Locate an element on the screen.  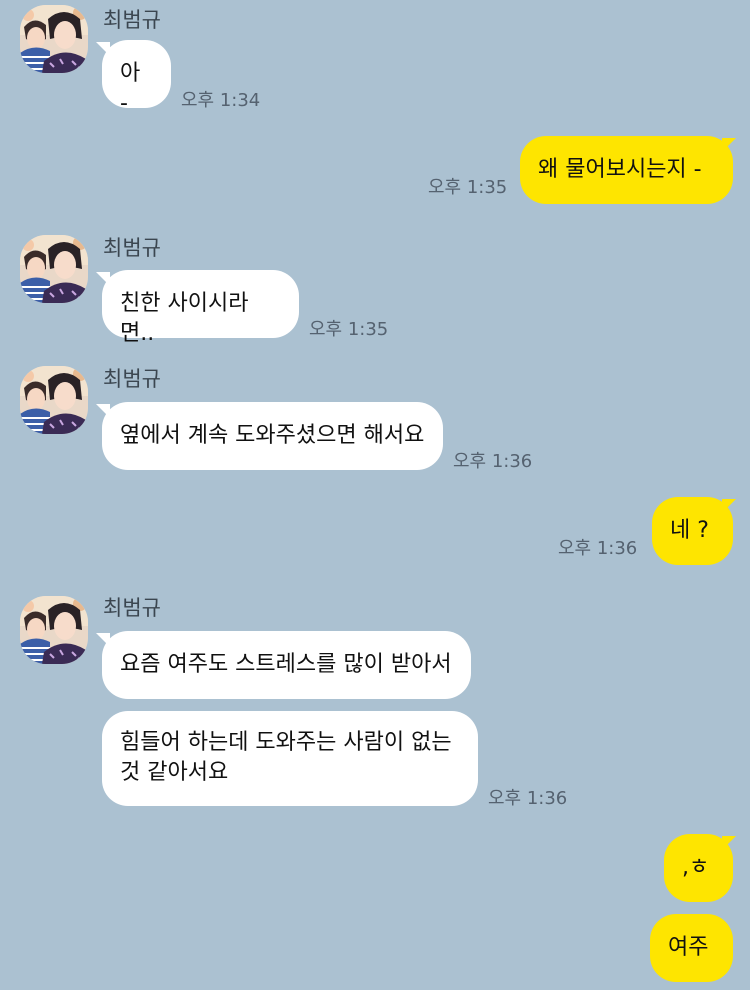
message-bubble-incoming: 아 - is located at coordinates (136, 78).